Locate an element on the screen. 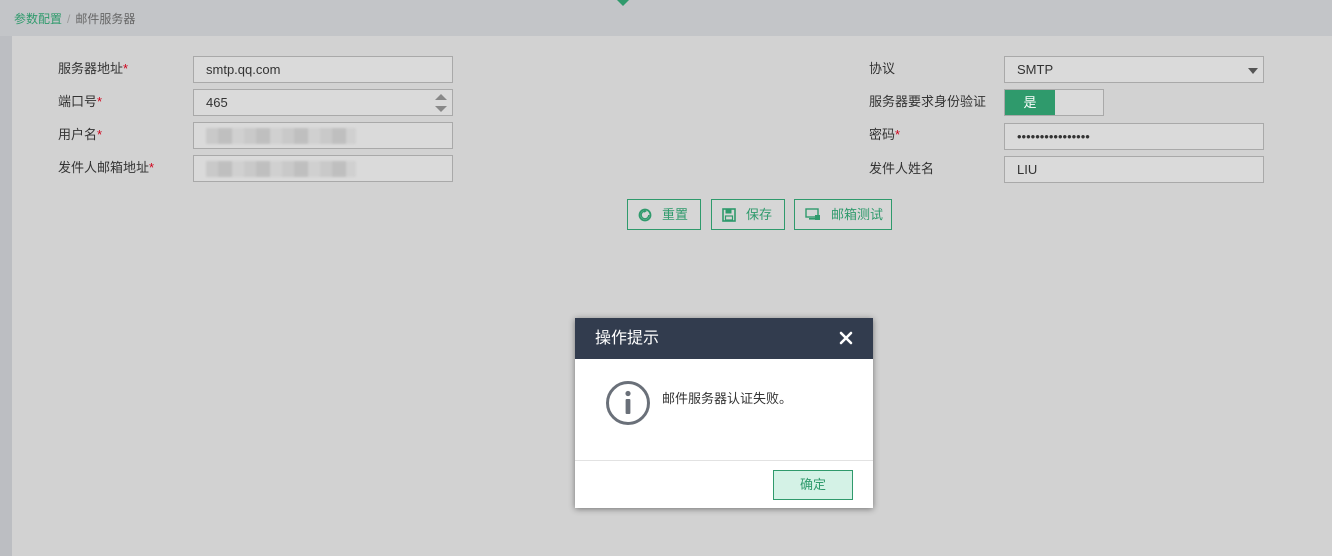 Image resolution: width=1332 pixels, height=556 pixels. dialog-body: 邮件服务器认证失败。 is located at coordinates (724, 409).